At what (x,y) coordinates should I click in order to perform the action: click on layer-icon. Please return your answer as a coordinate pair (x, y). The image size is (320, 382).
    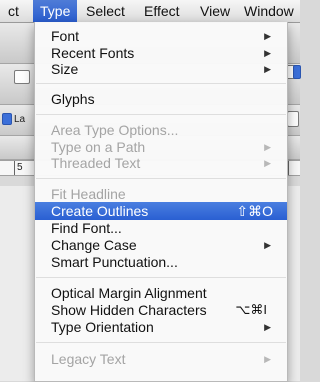
    Looking at the image, I should click on (7, 119).